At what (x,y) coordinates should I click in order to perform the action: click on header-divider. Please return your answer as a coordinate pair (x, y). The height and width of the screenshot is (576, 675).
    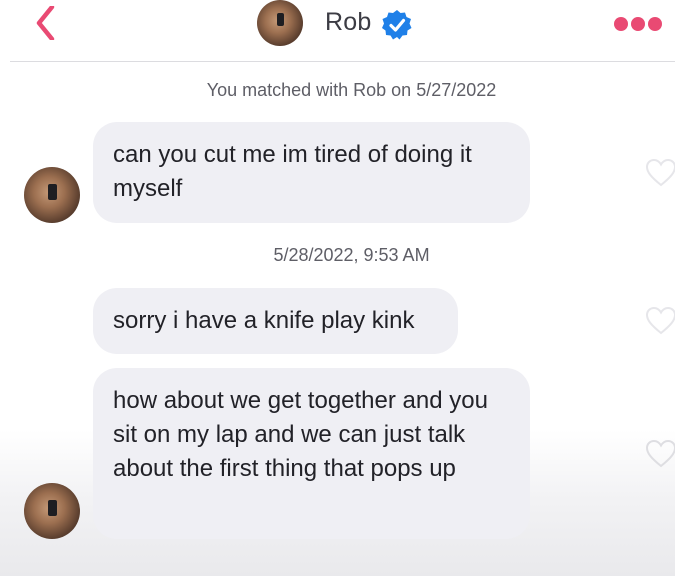
    Looking at the image, I should click on (342, 61).